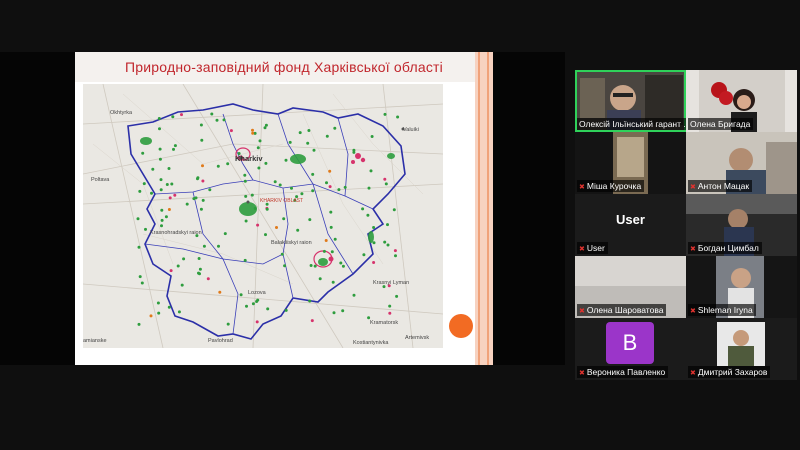 This screenshot has height=450, width=800. Describe the element at coordinates (725, 248) in the screenshot. I see `participant-name: ✖ Богдан Цимбал` at that location.